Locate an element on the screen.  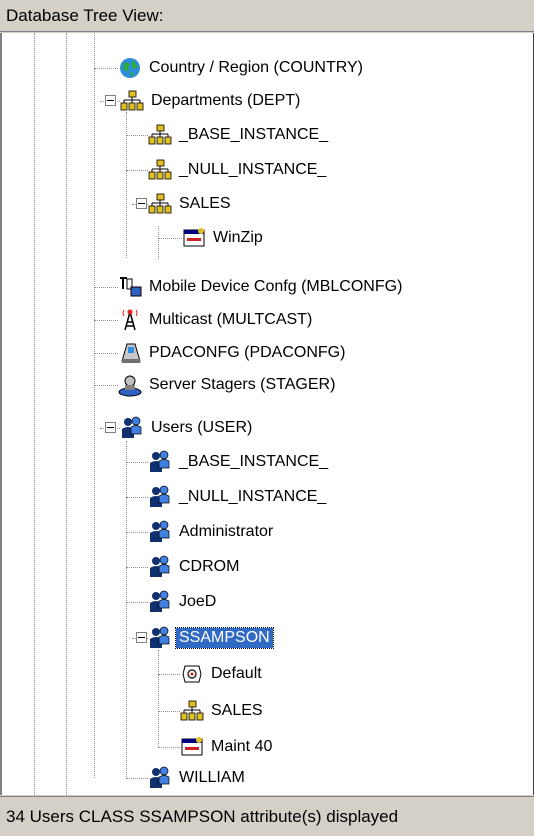
tree-item-mobile-device-config: Mobile Device Confg (MBLCONFG) is located at coordinates (261, 287).